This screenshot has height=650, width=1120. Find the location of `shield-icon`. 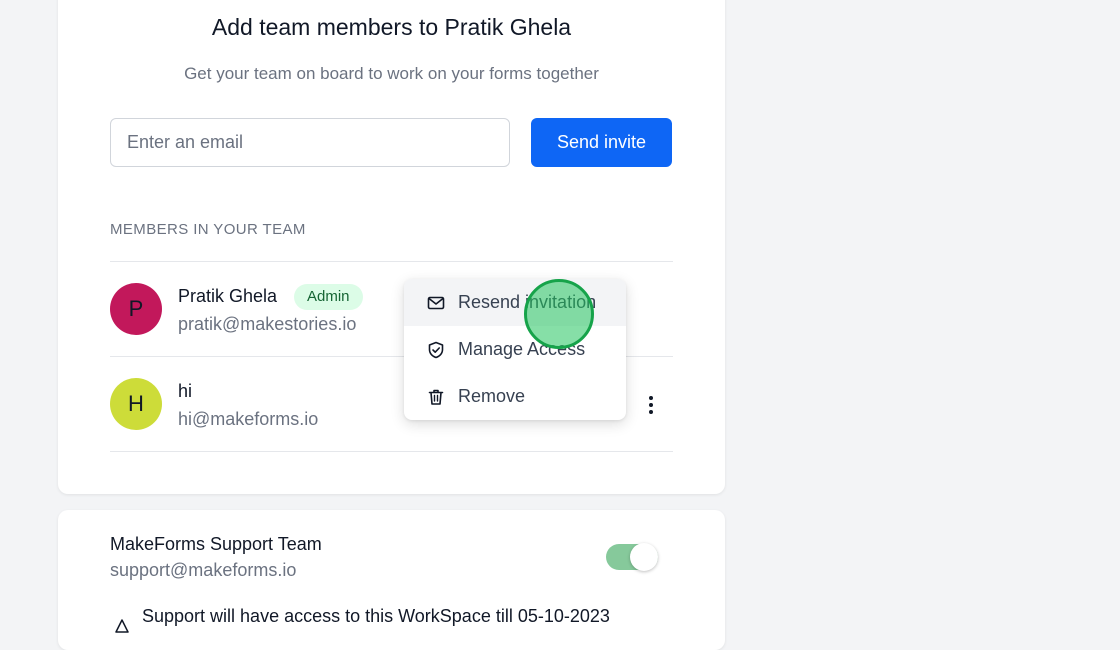

shield-icon is located at coordinates (436, 350).